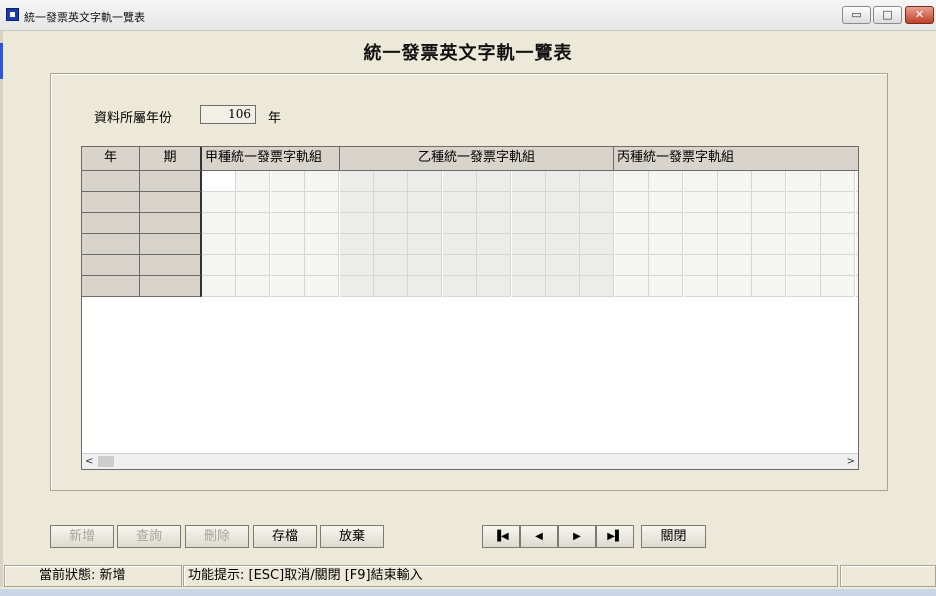 Image resolution: width=936 pixels, height=596 pixels. Describe the element at coordinates (849, 461) in the screenshot. I see `scroll-right-arrow-icon: >` at that location.